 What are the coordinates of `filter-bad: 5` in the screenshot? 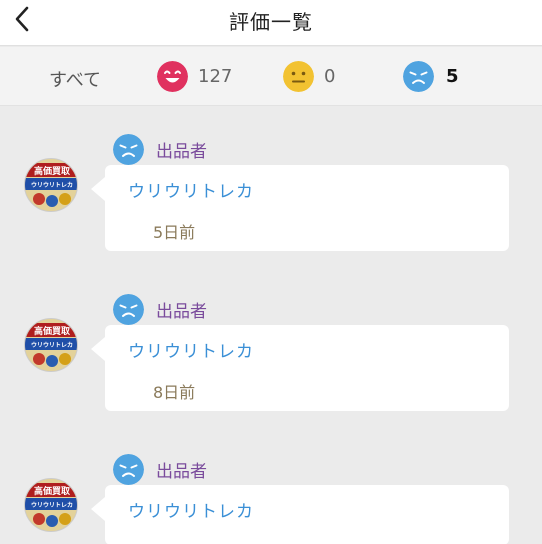 It's located at (431, 76).